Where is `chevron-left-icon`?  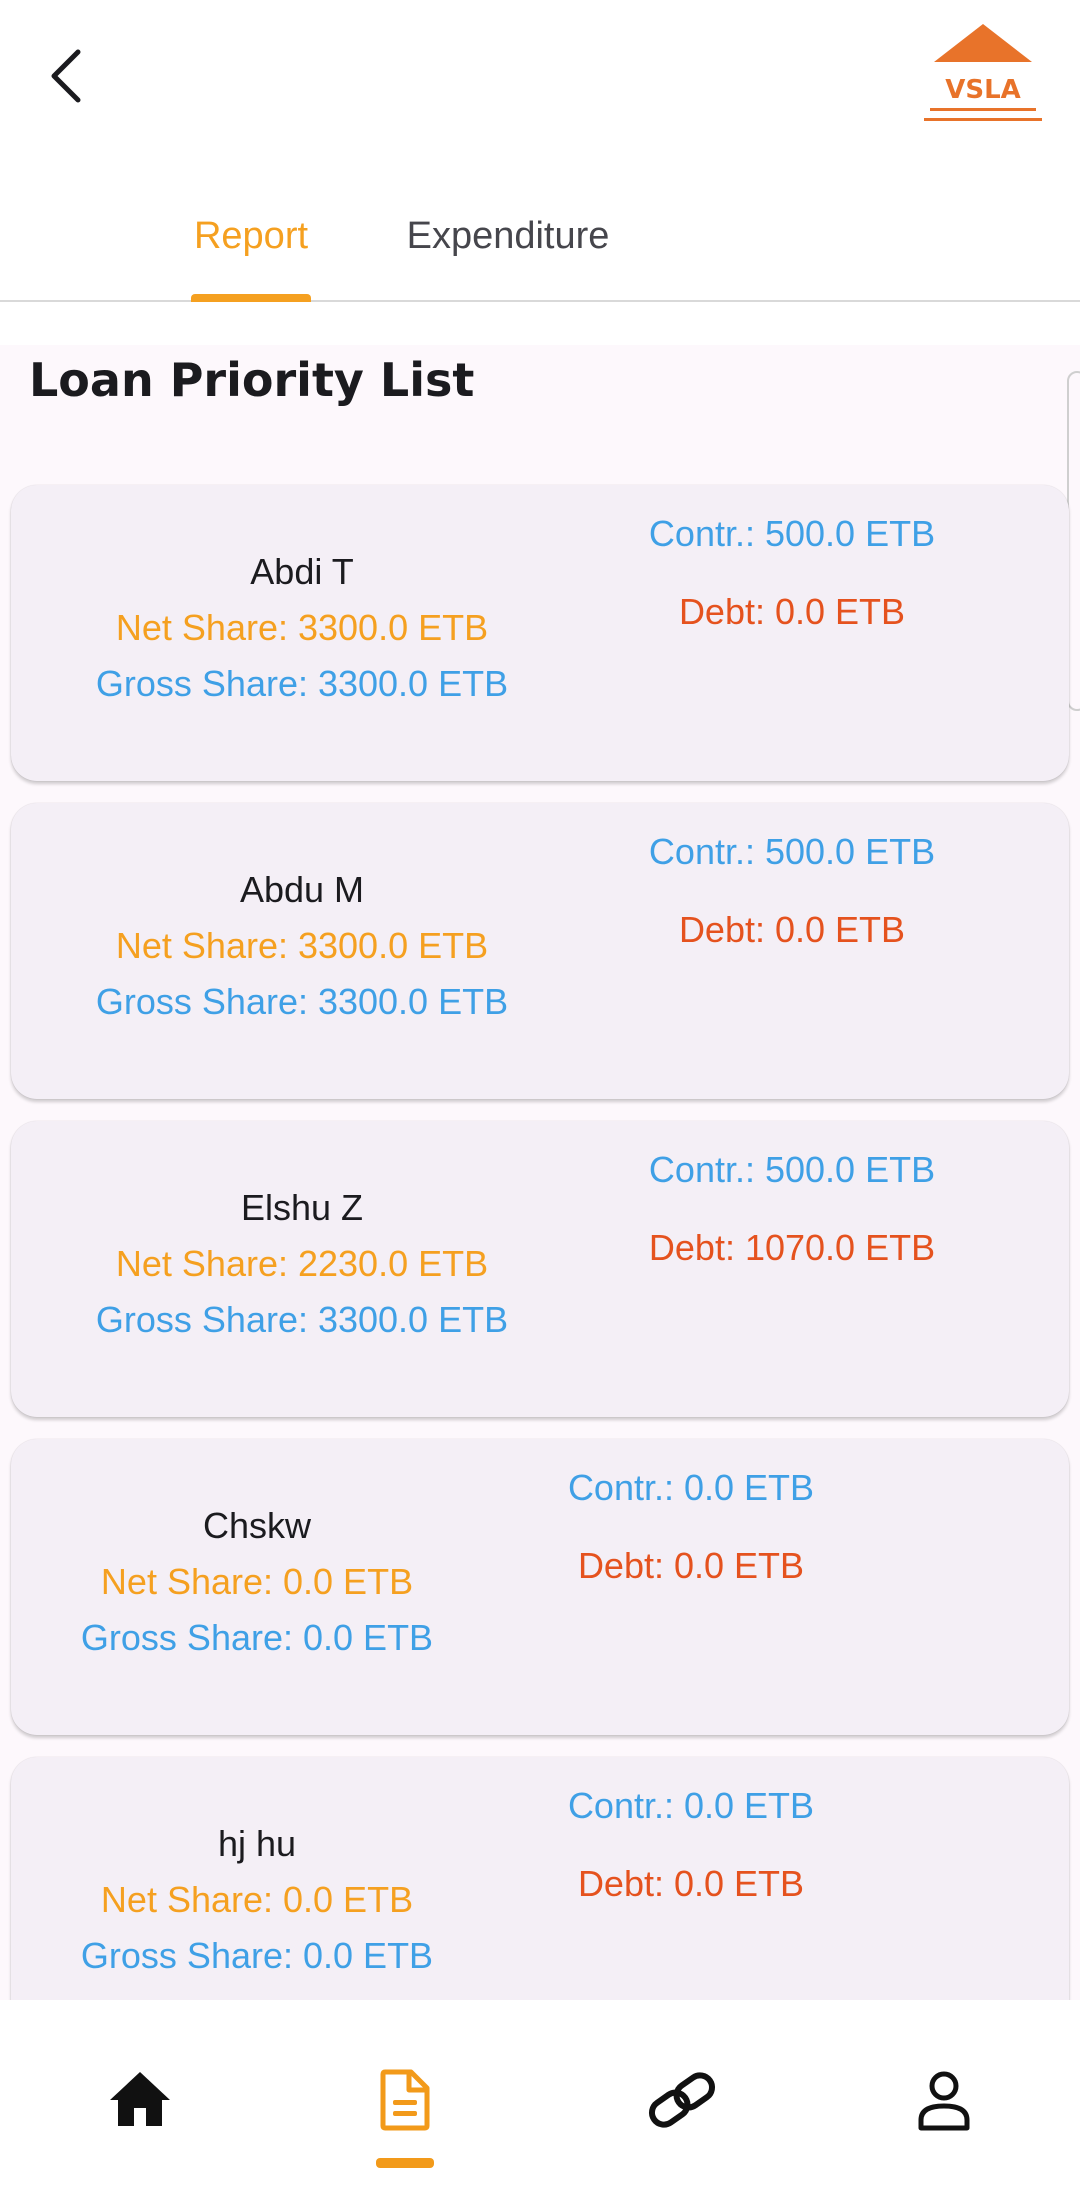 chevron-left-icon is located at coordinates (66, 76).